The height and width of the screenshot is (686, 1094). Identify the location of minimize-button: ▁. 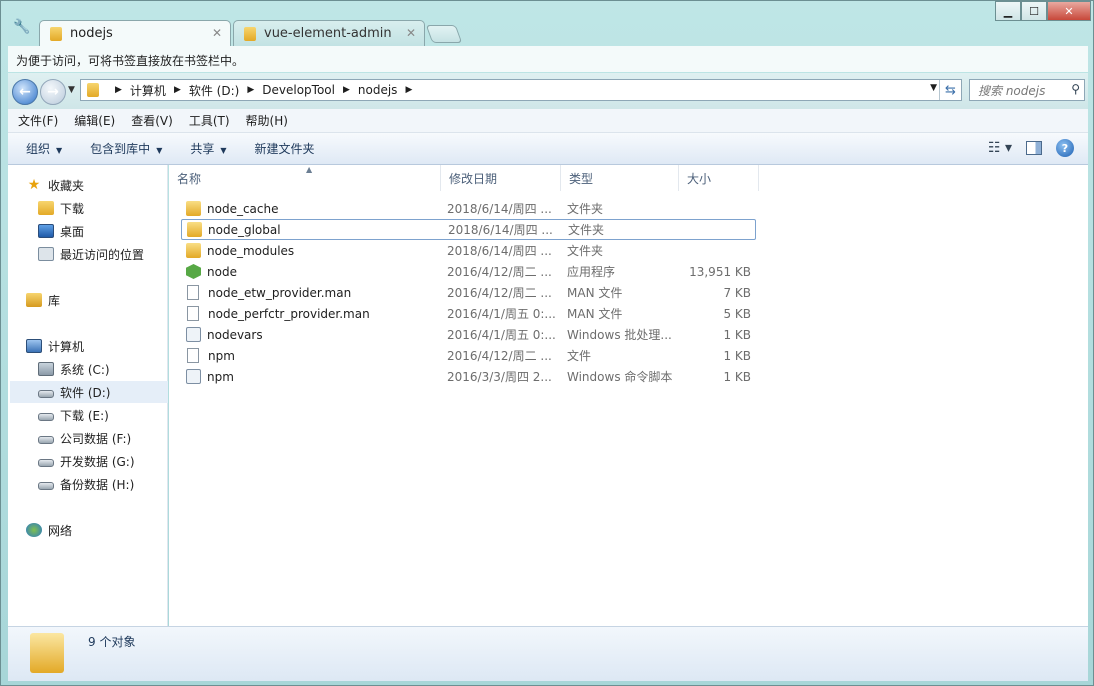
(1008, 11).